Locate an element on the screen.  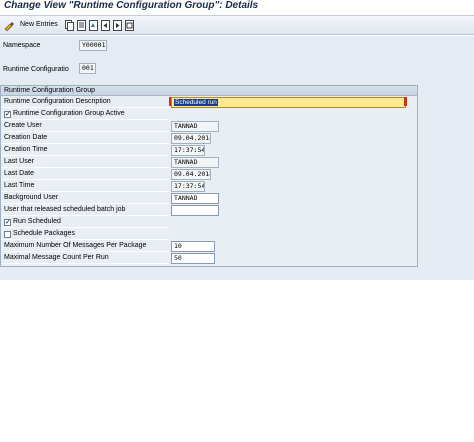
background-user-field: TANNAD is located at coordinates (195, 198).